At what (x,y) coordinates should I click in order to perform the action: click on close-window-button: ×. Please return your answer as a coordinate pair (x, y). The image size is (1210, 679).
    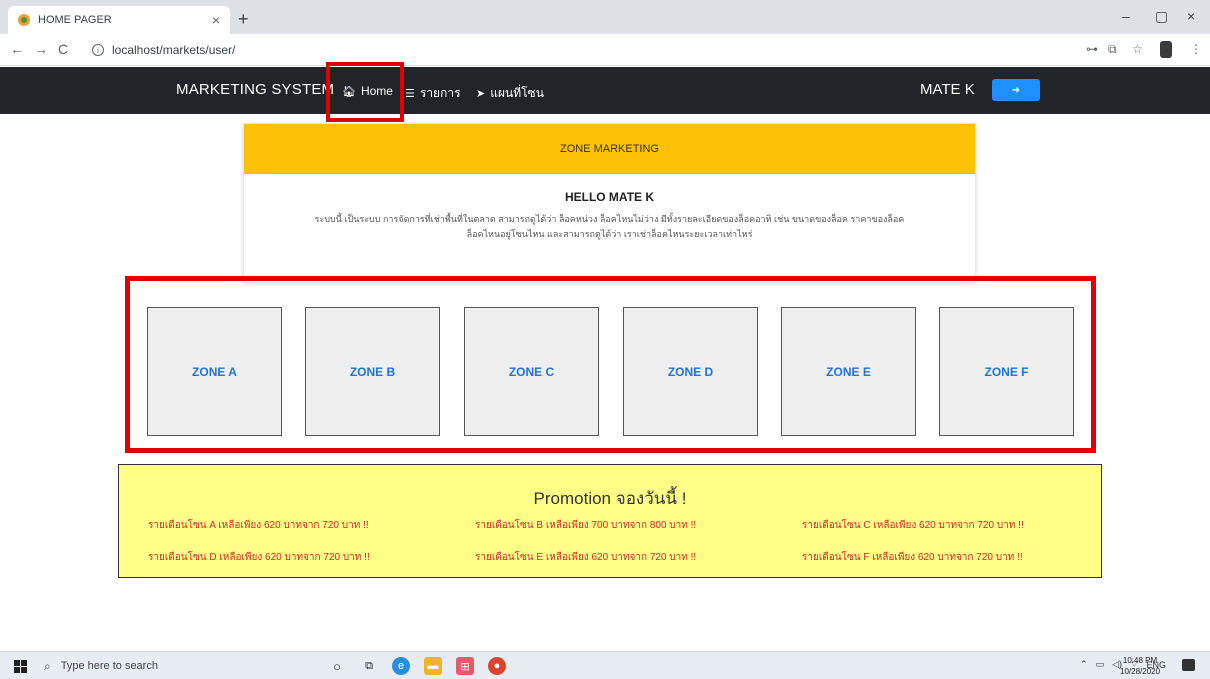
    Looking at the image, I should click on (1191, 16).